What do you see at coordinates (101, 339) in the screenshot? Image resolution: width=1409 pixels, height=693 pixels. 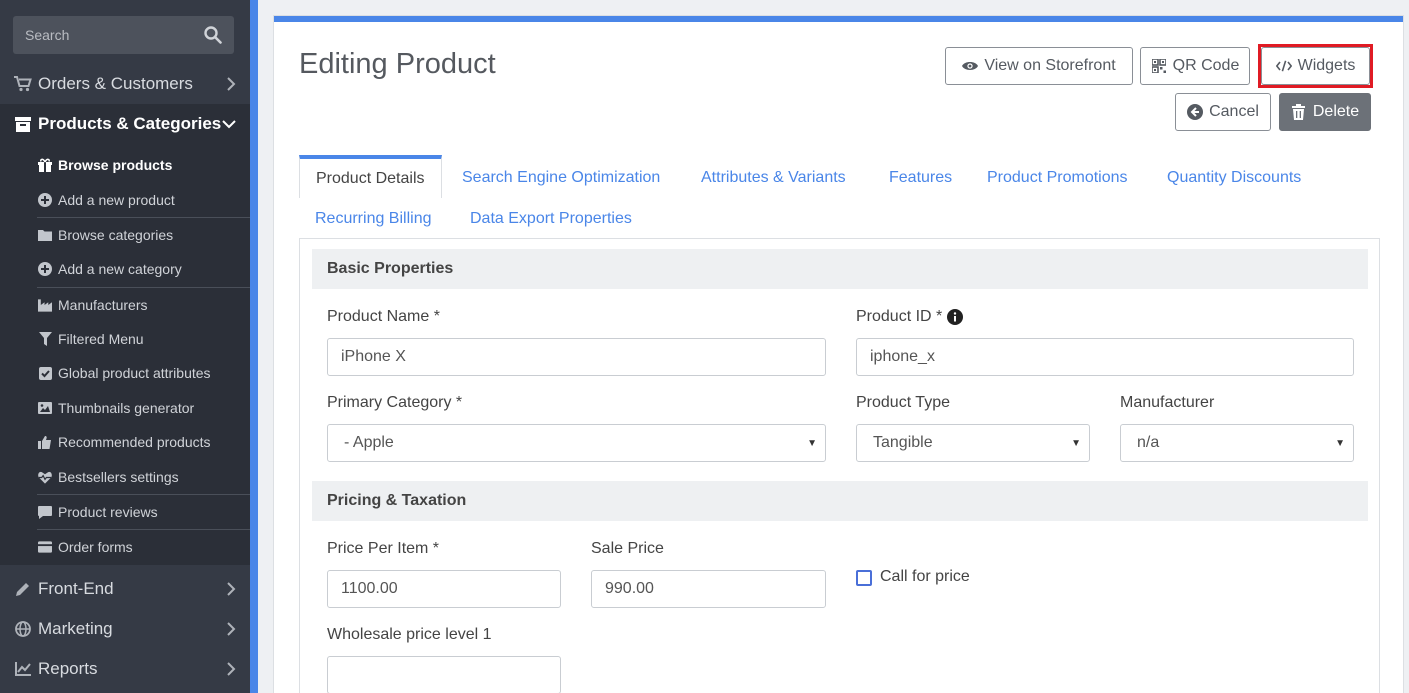 I see `sidebar-item-label: Filtered Menu` at bounding box center [101, 339].